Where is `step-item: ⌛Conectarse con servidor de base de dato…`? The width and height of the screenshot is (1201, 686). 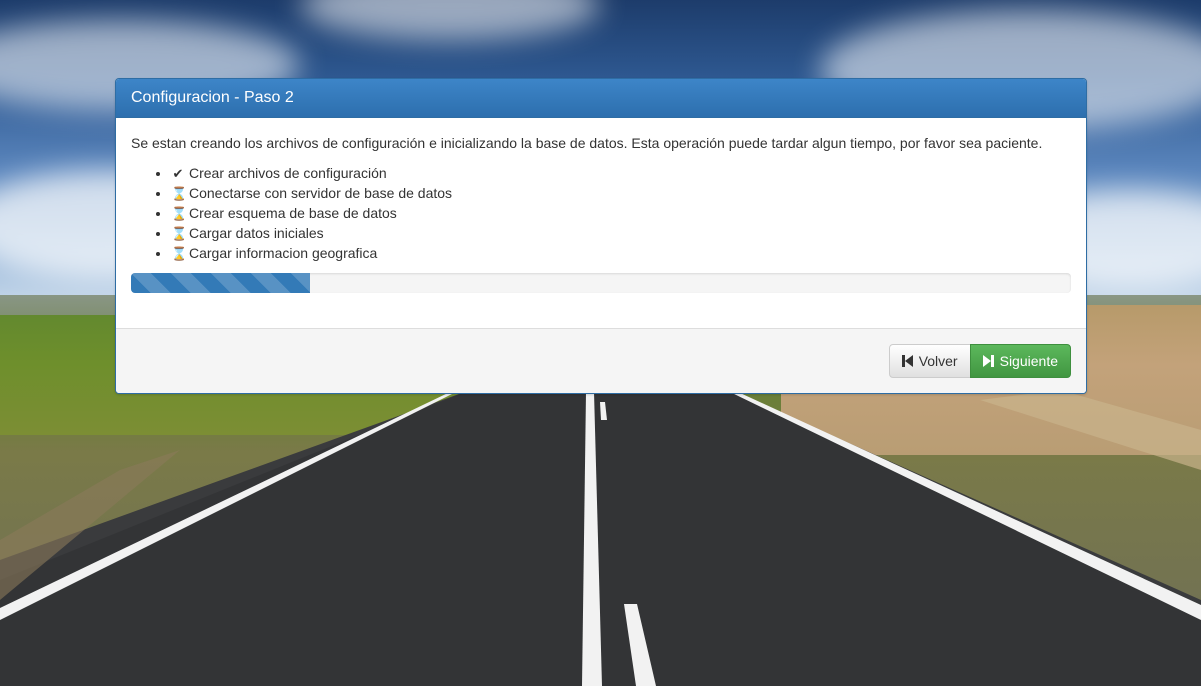
step-item: ⌛Conectarse con servidor de base de dato… is located at coordinates (621, 193).